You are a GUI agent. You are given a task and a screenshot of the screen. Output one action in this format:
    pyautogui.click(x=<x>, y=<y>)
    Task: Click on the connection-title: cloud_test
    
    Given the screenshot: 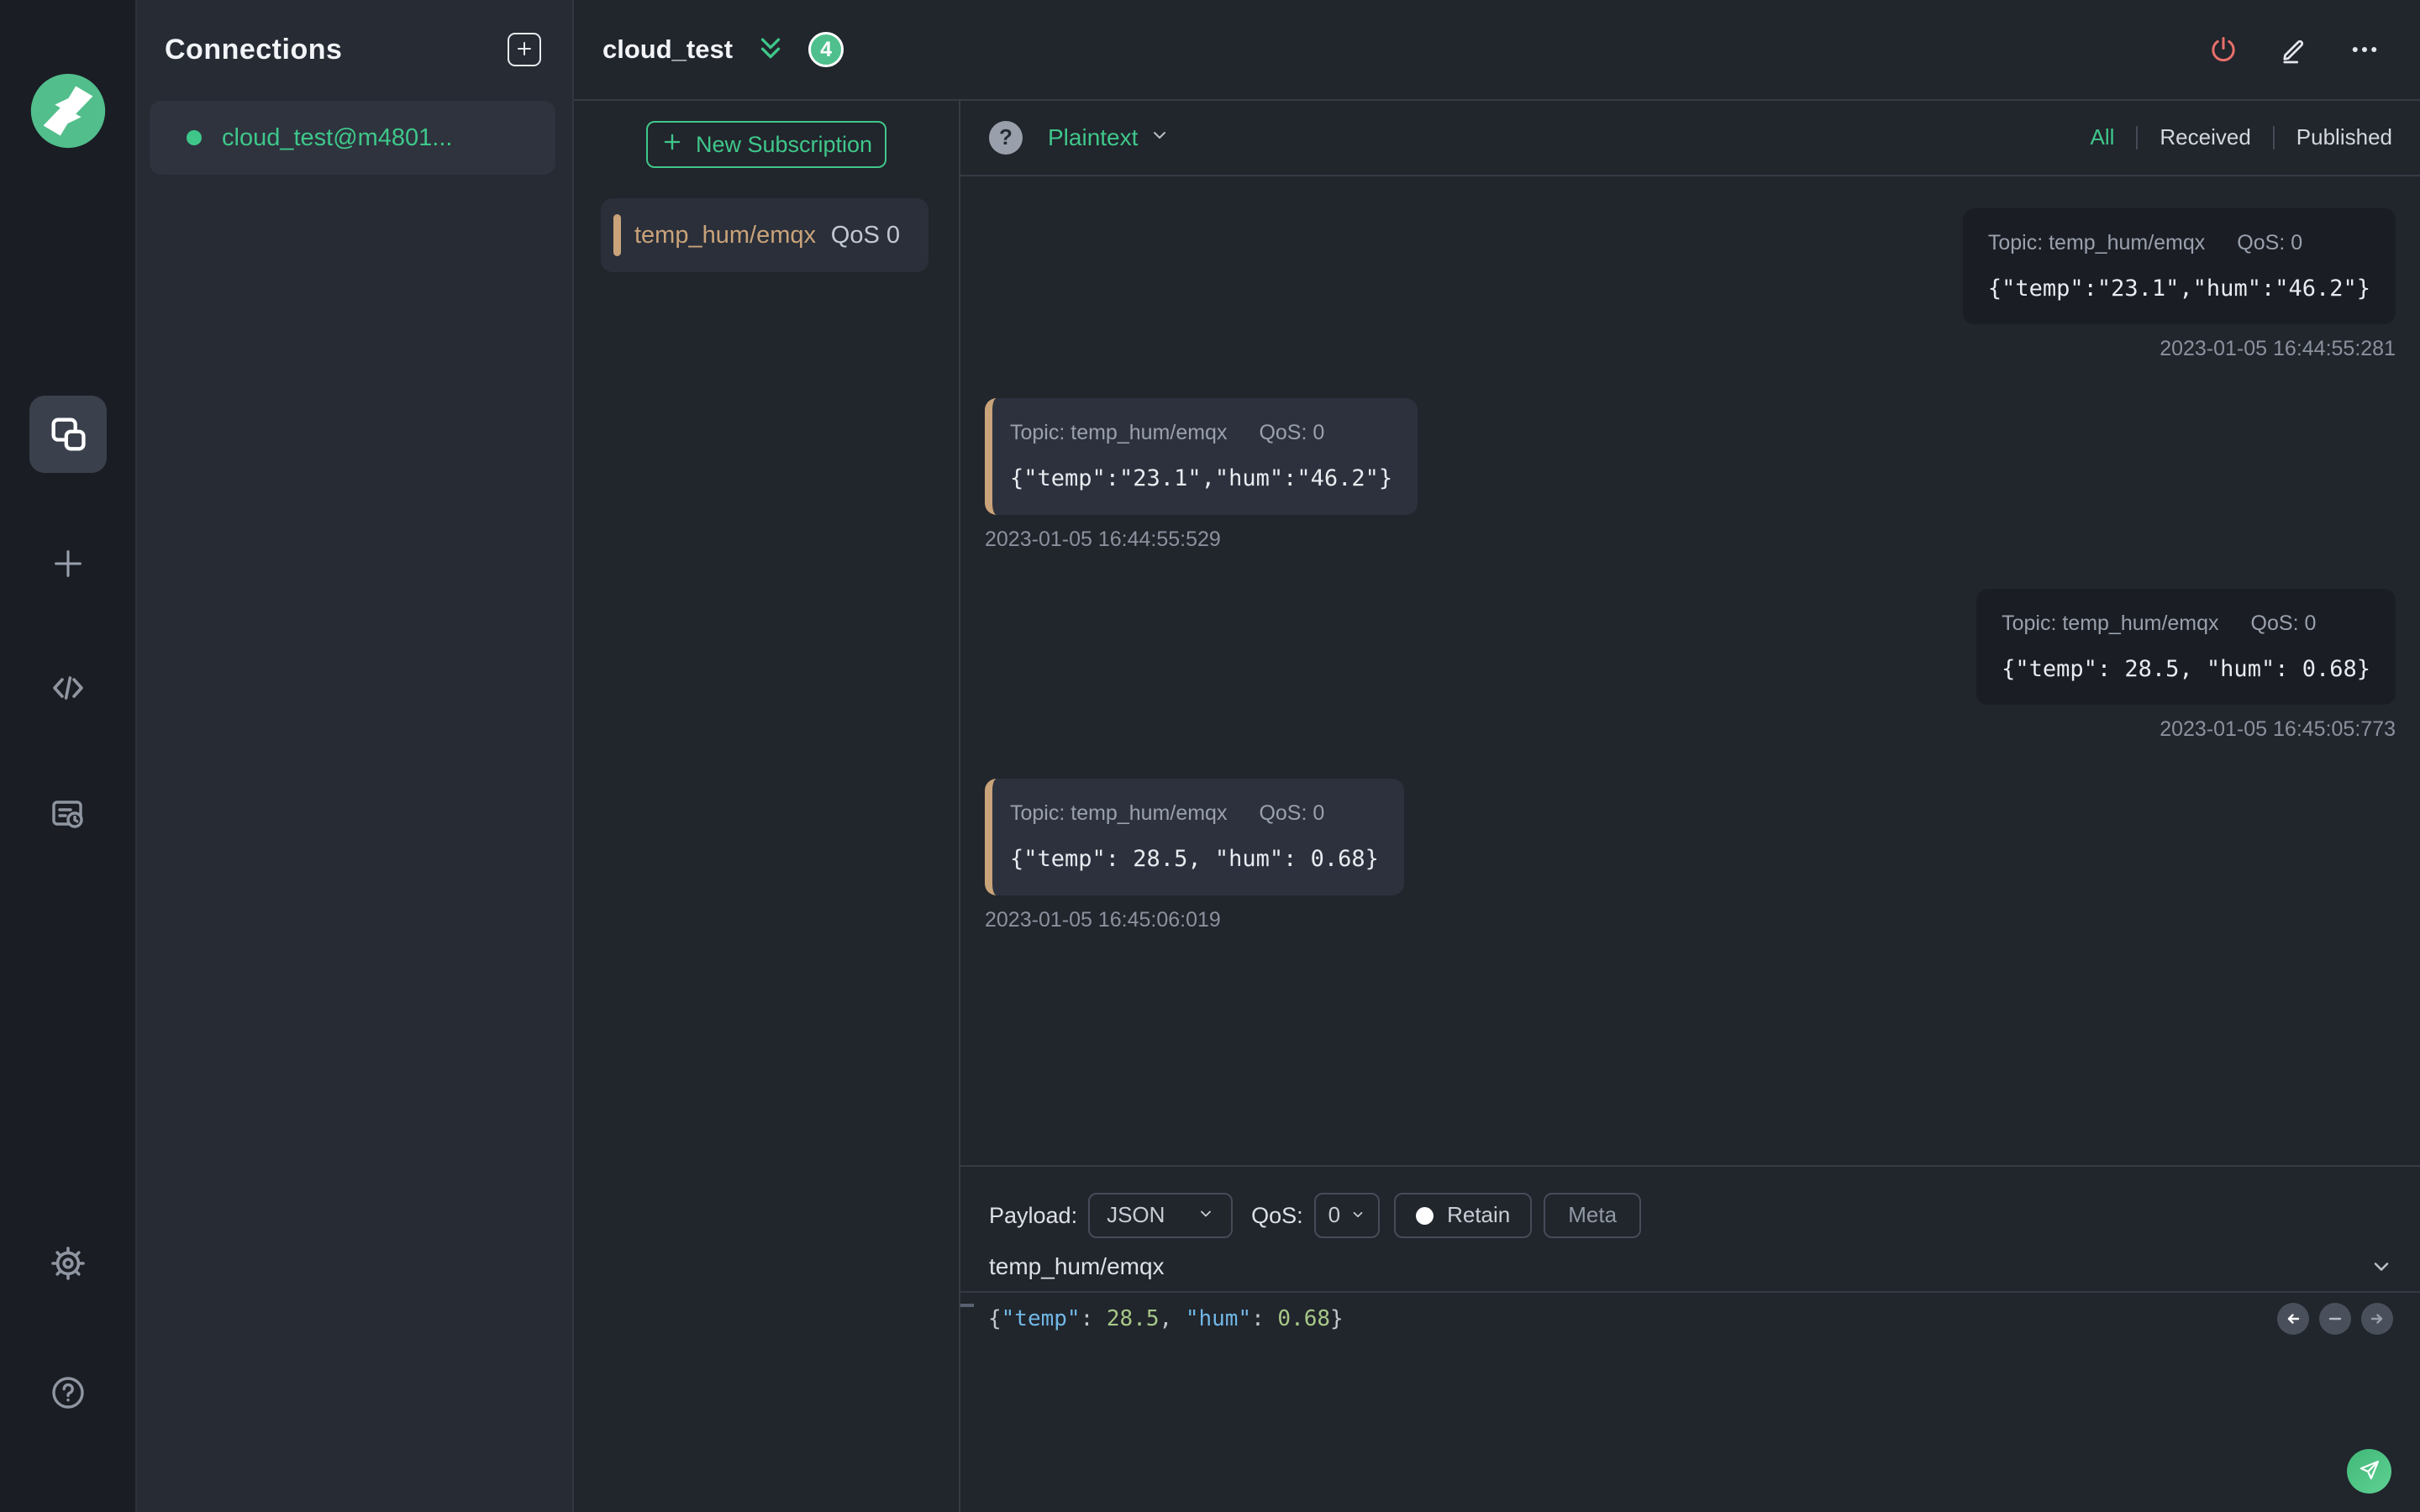 What is the action you would take?
    pyautogui.click(x=668, y=49)
    